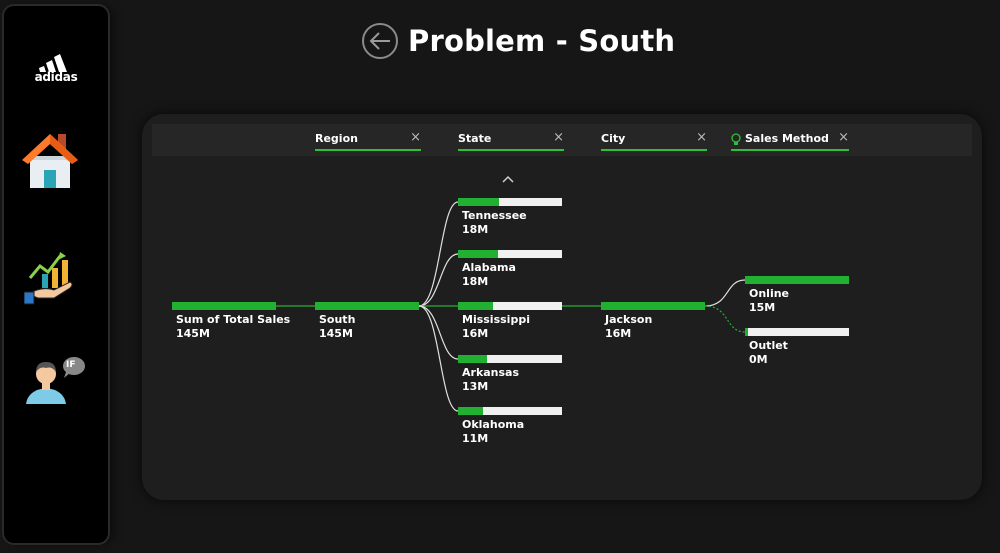 This screenshot has width=1000, height=553. What do you see at coordinates (496, 319) in the screenshot?
I see `node-name: Mississippi` at bounding box center [496, 319].